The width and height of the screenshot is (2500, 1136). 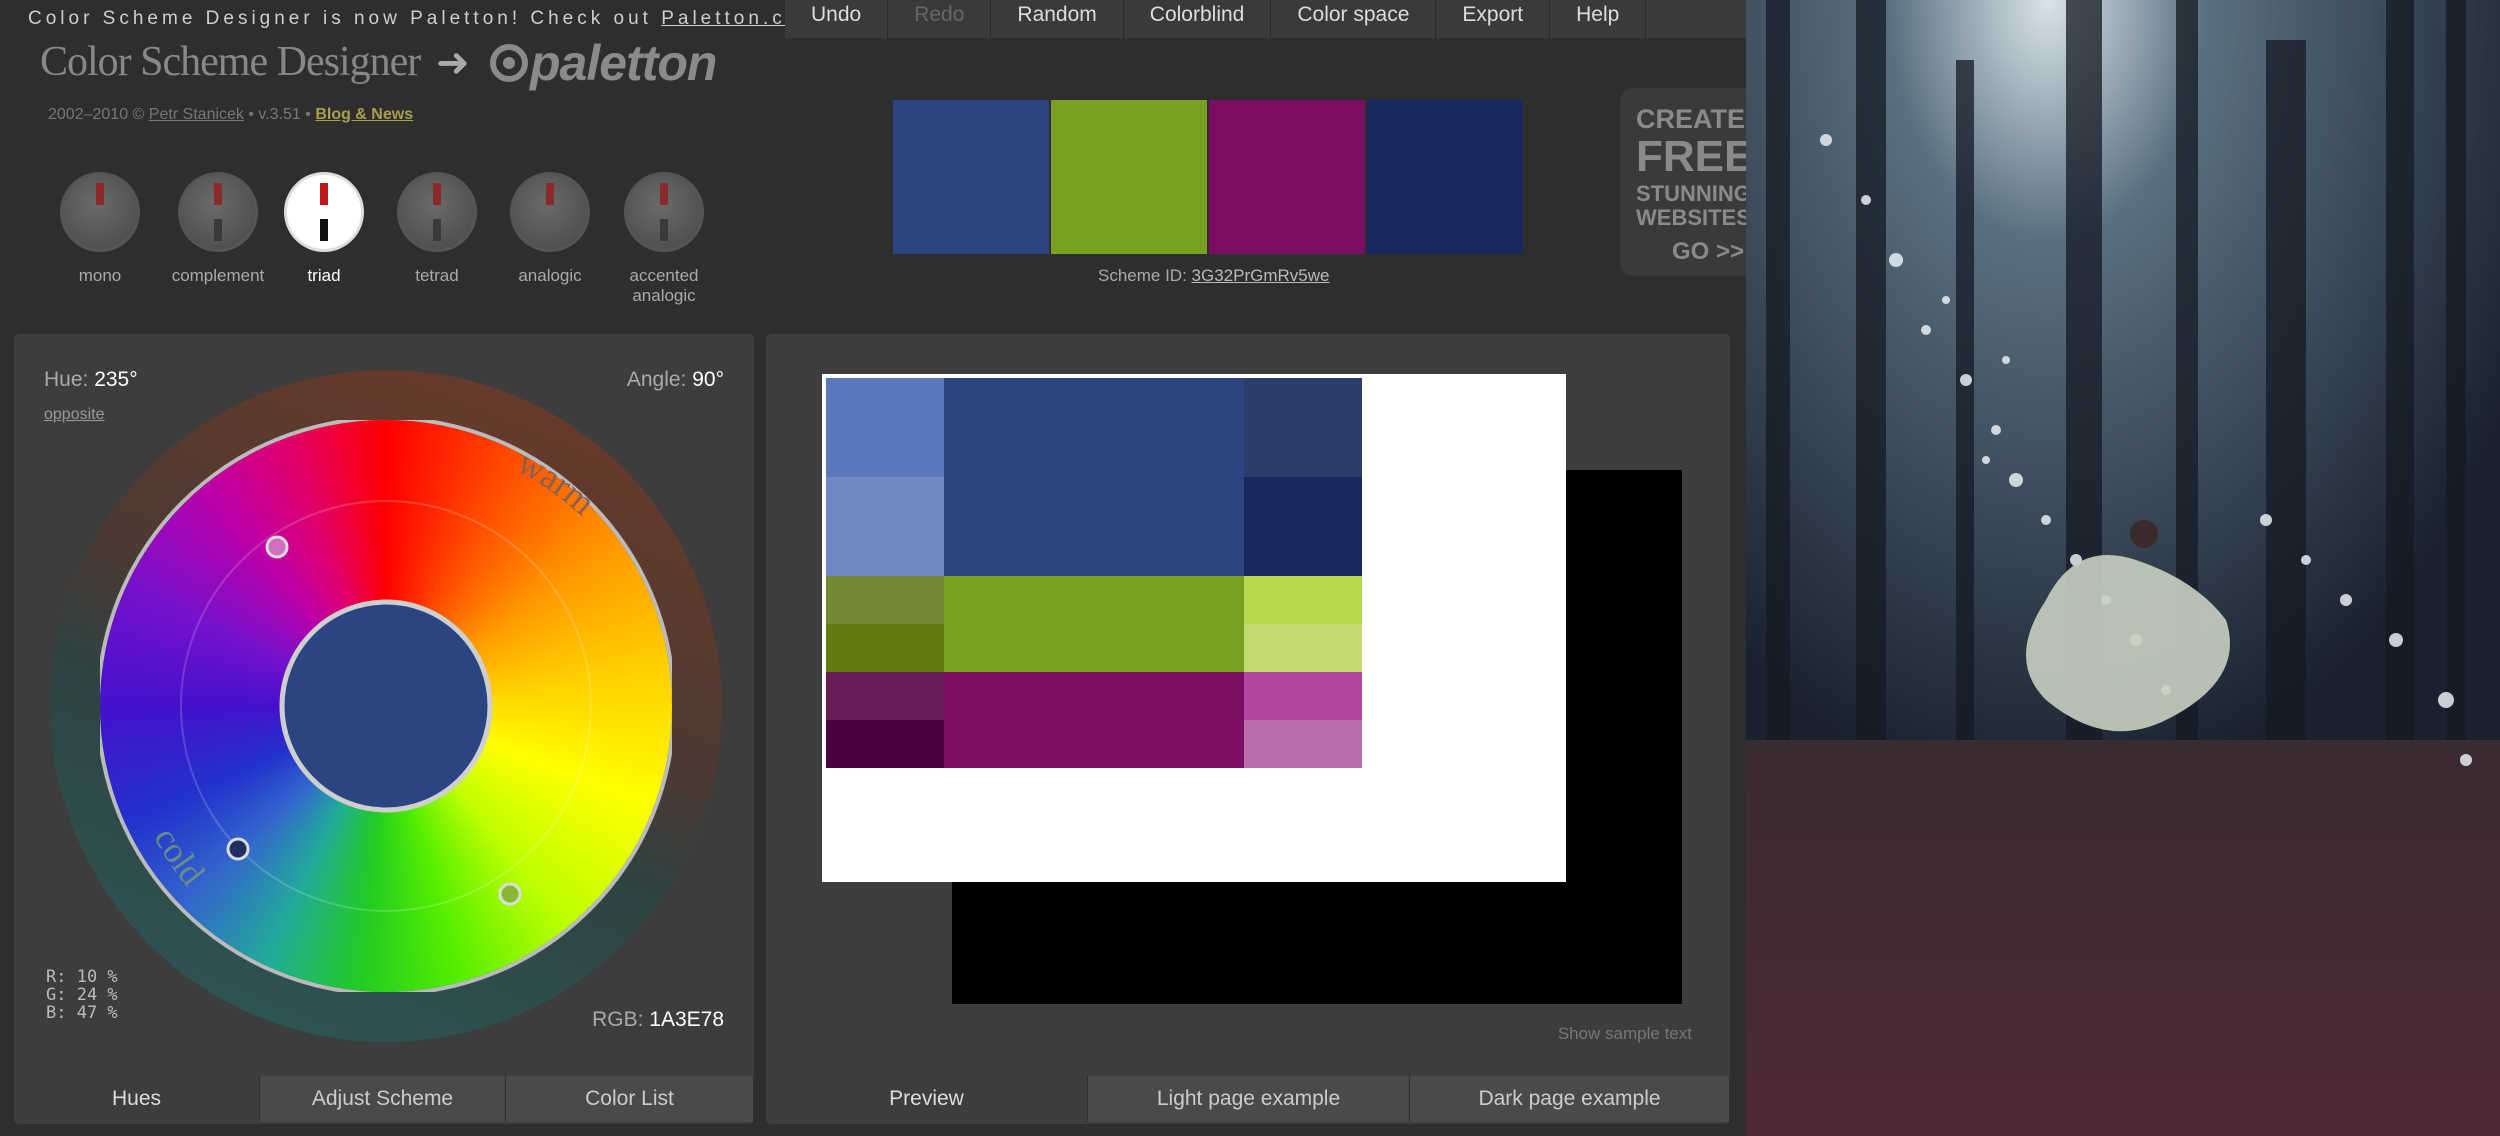 What do you see at coordinates (437, 275) in the screenshot?
I see `scheme-type-label: tetrad` at bounding box center [437, 275].